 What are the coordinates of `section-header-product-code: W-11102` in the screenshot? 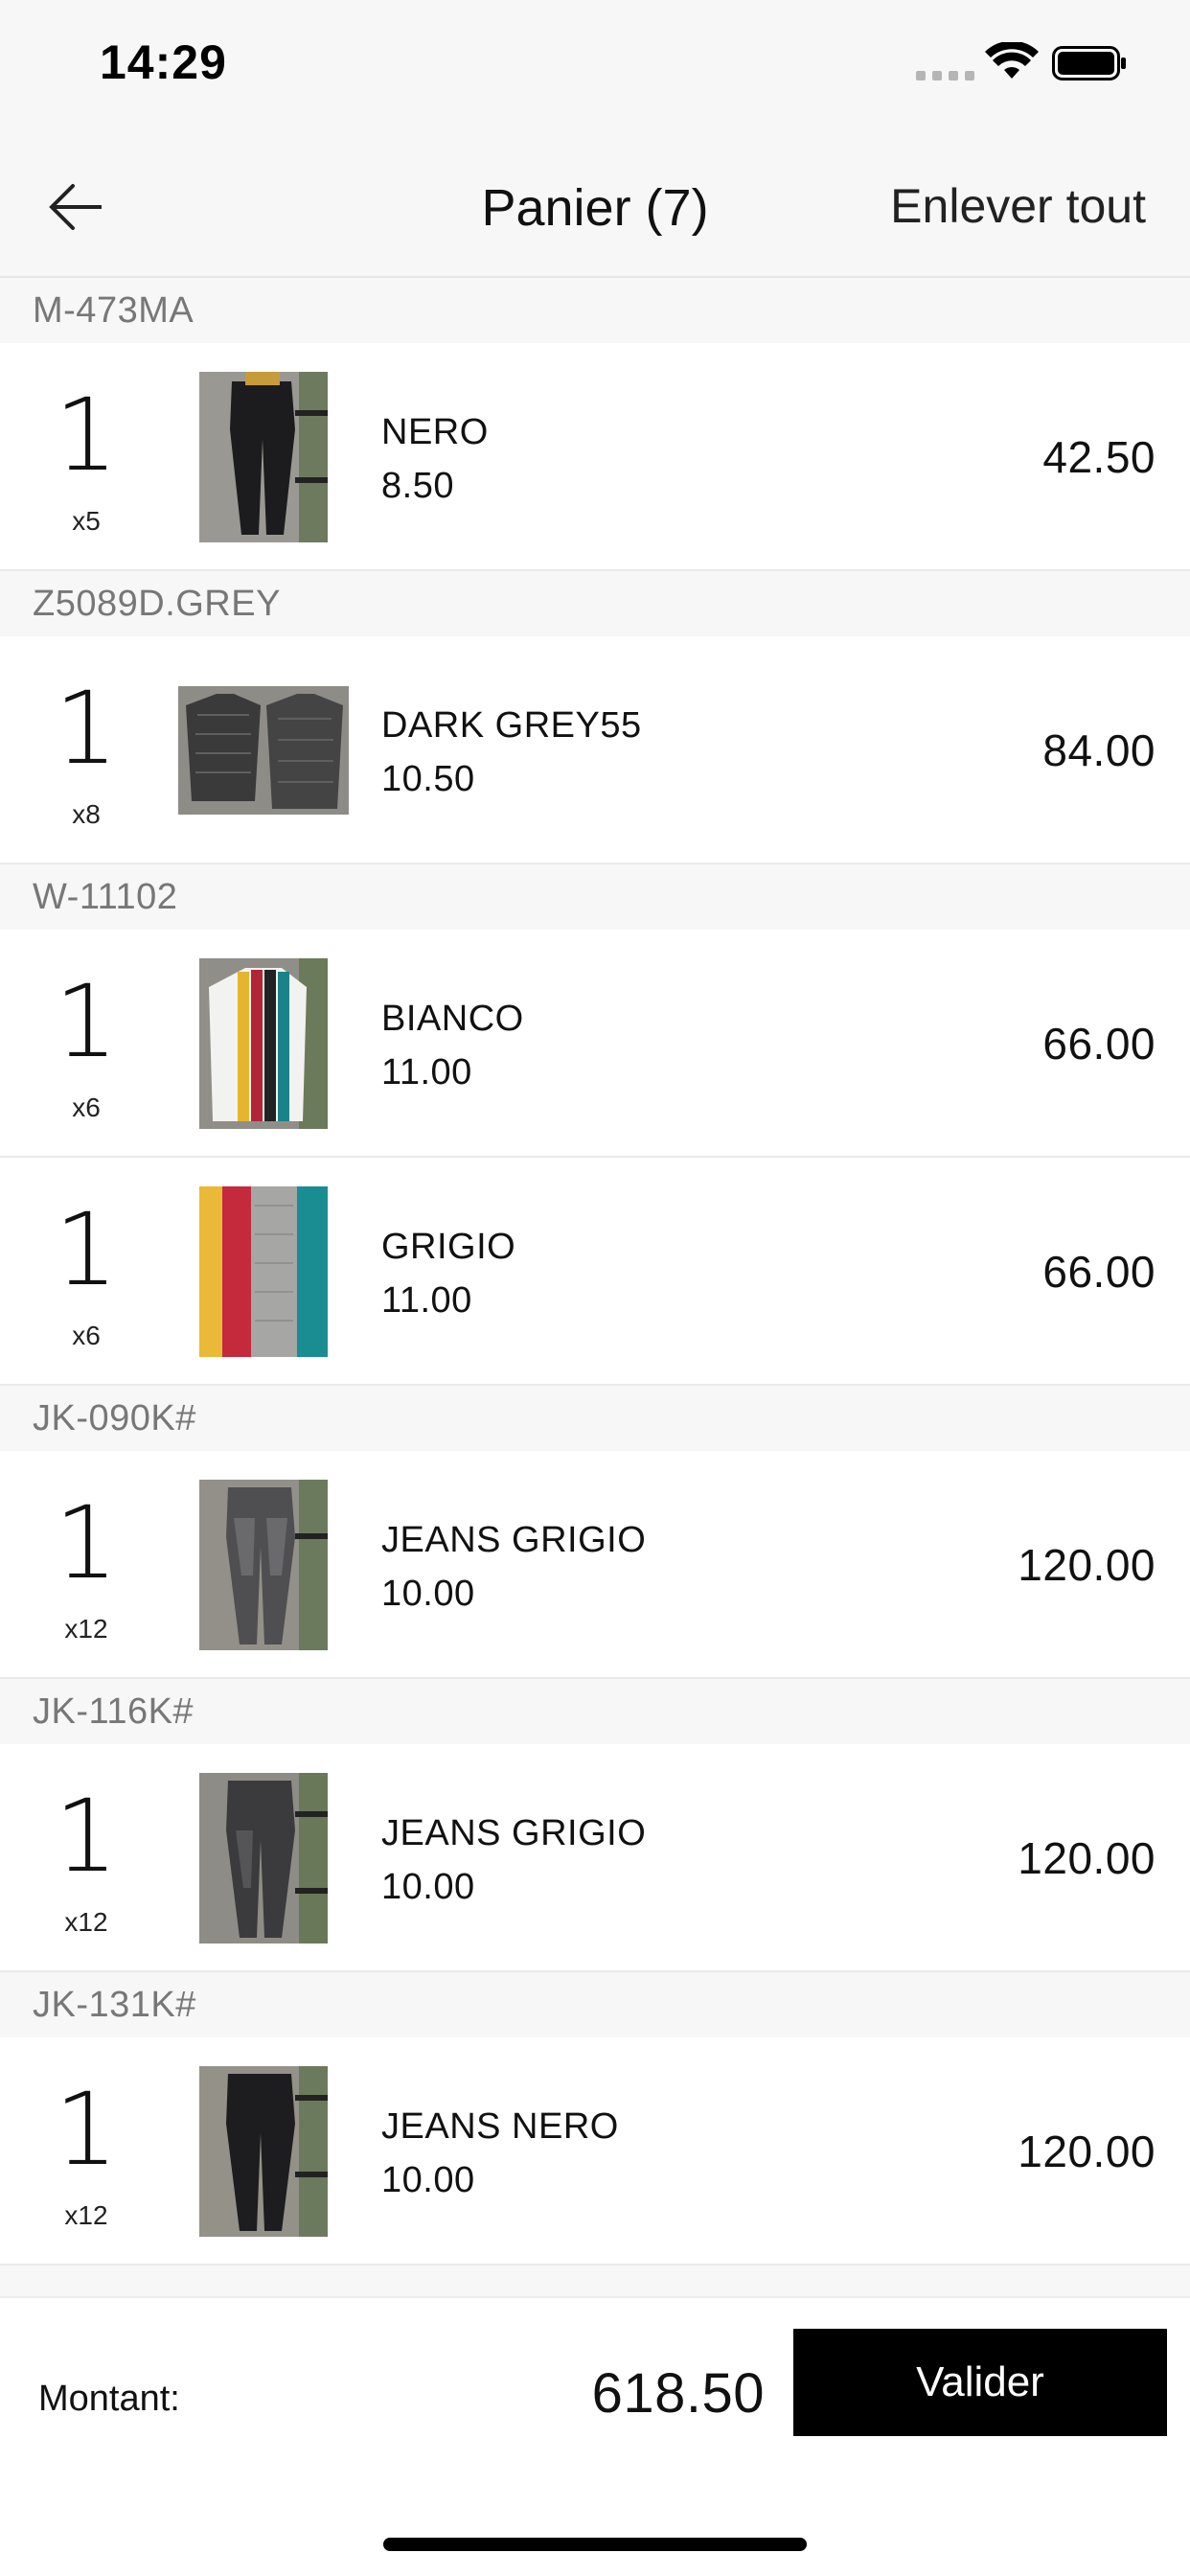 It's located at (595, 897).